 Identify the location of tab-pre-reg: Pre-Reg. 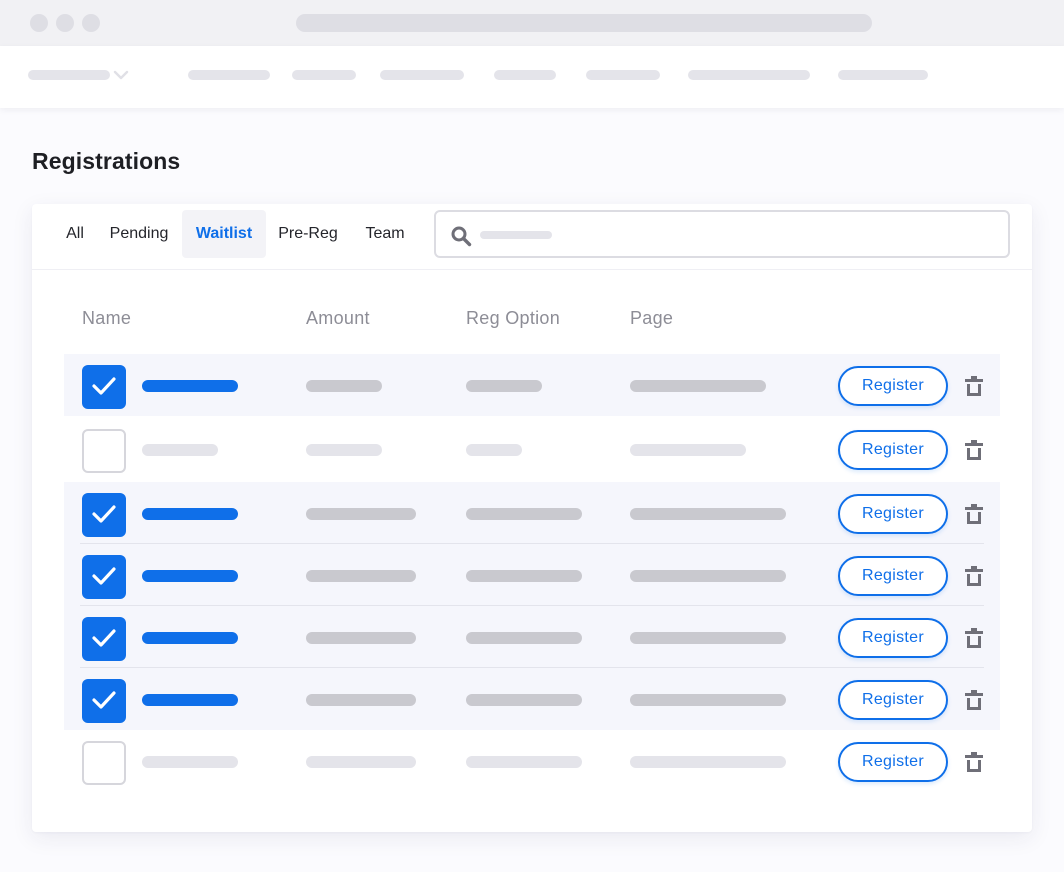
(308, 234).